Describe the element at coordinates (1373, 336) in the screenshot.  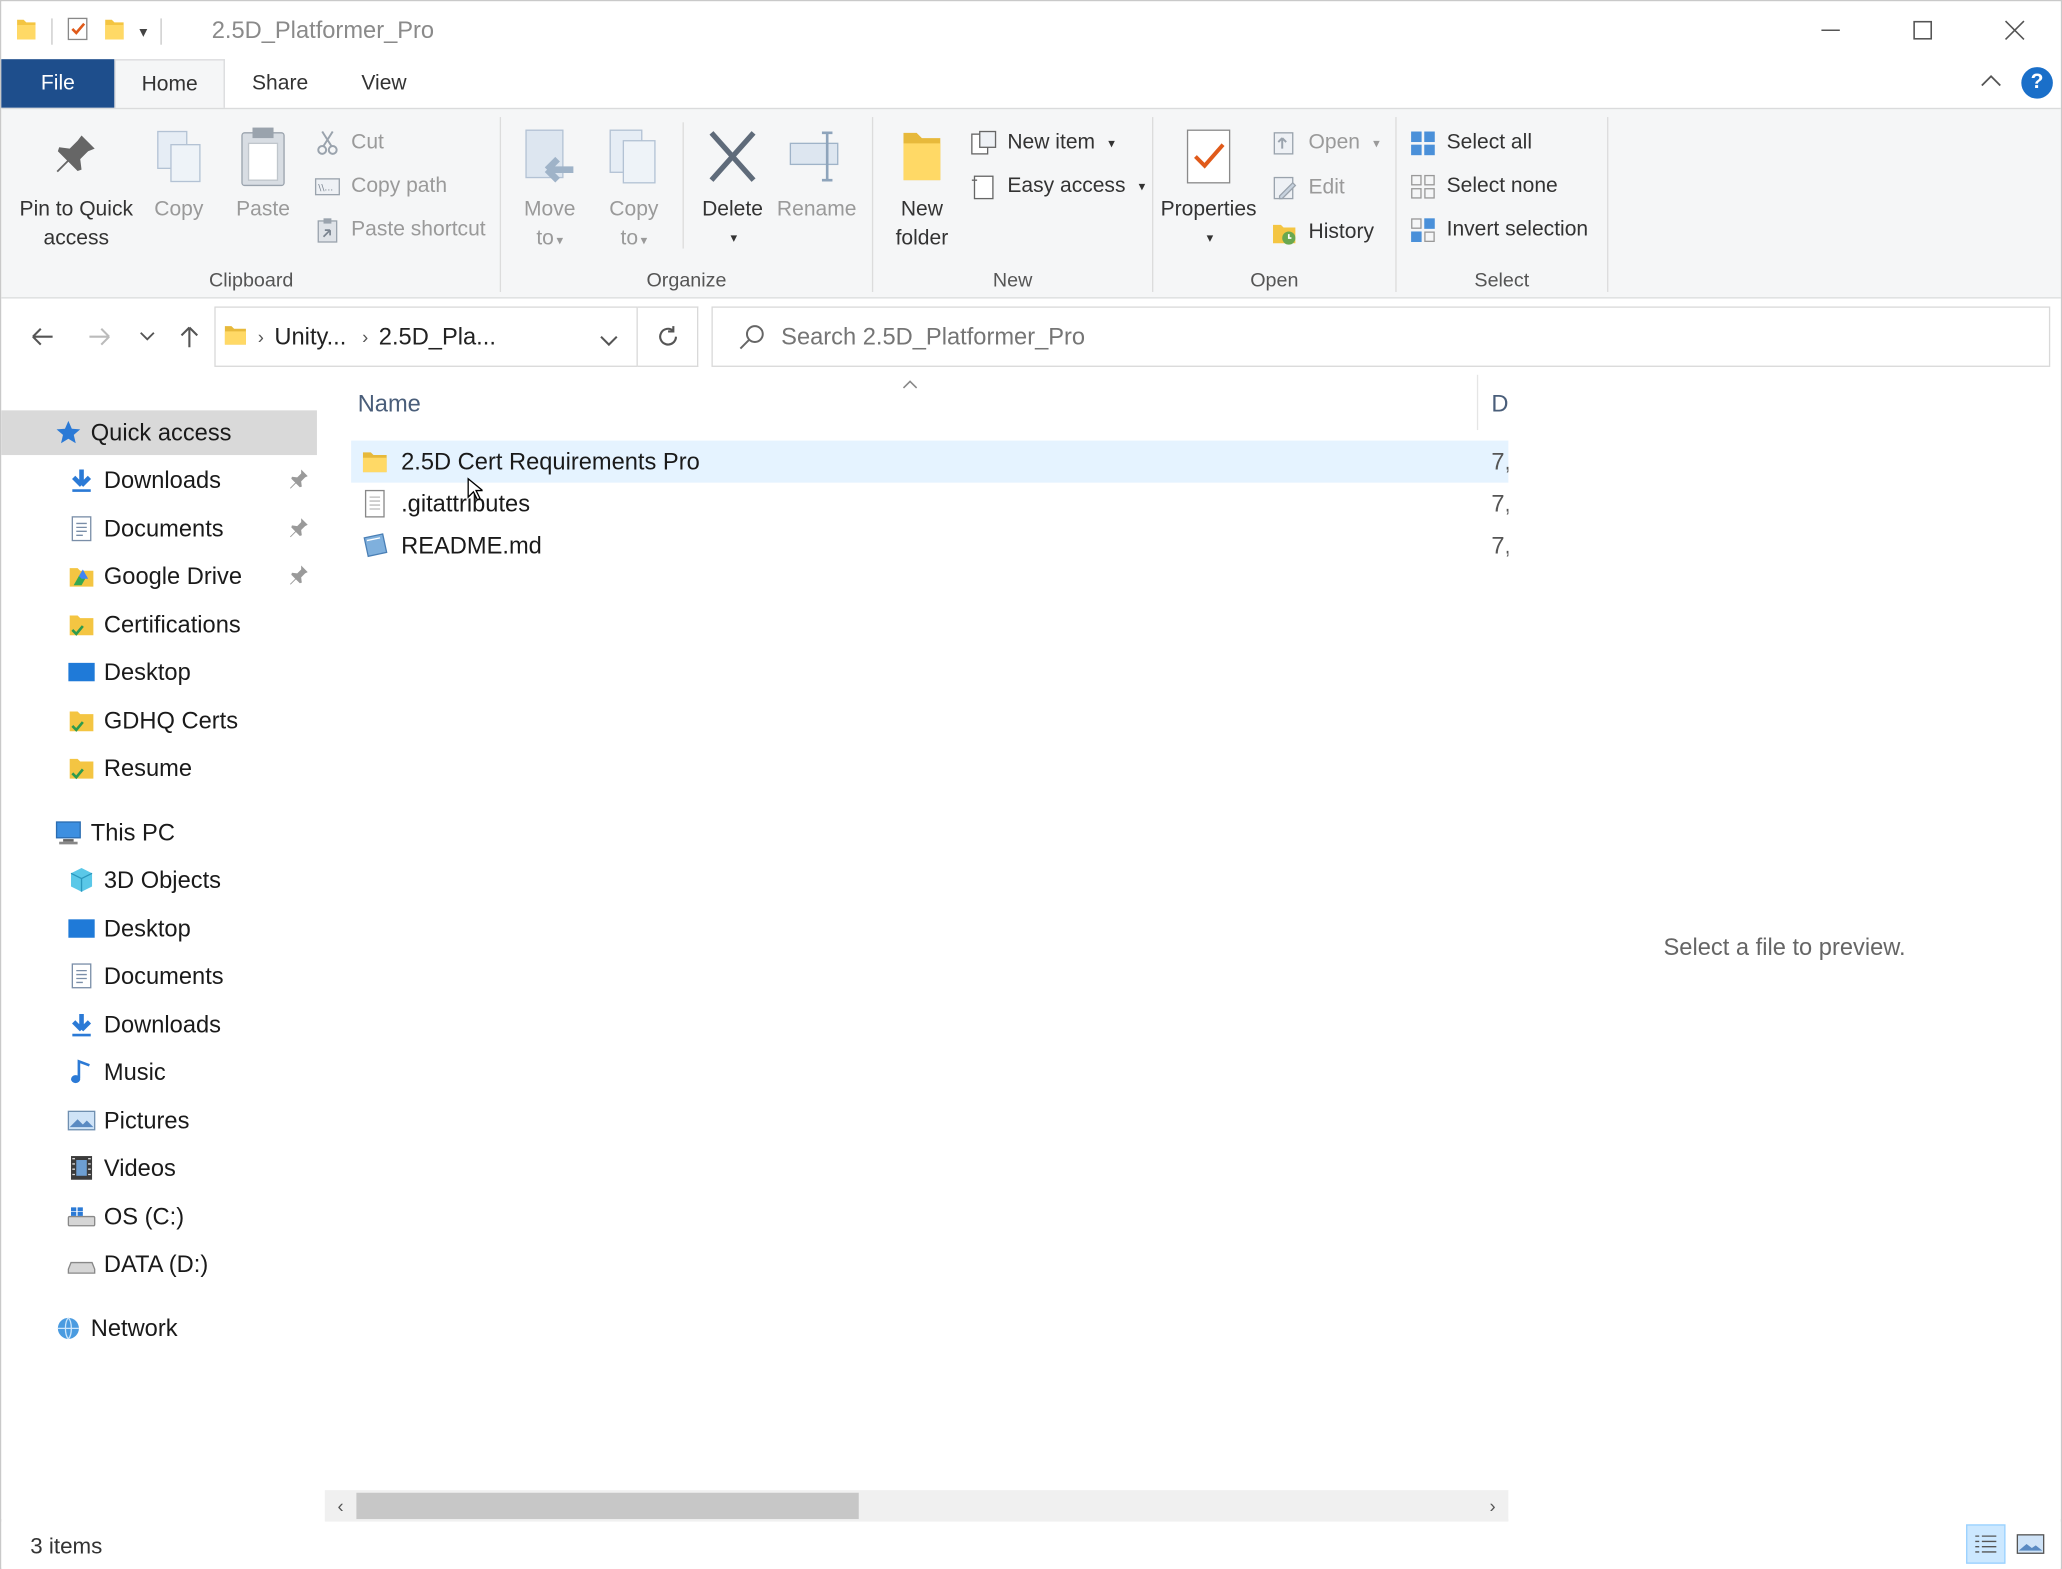
I see `search-input` at that location.